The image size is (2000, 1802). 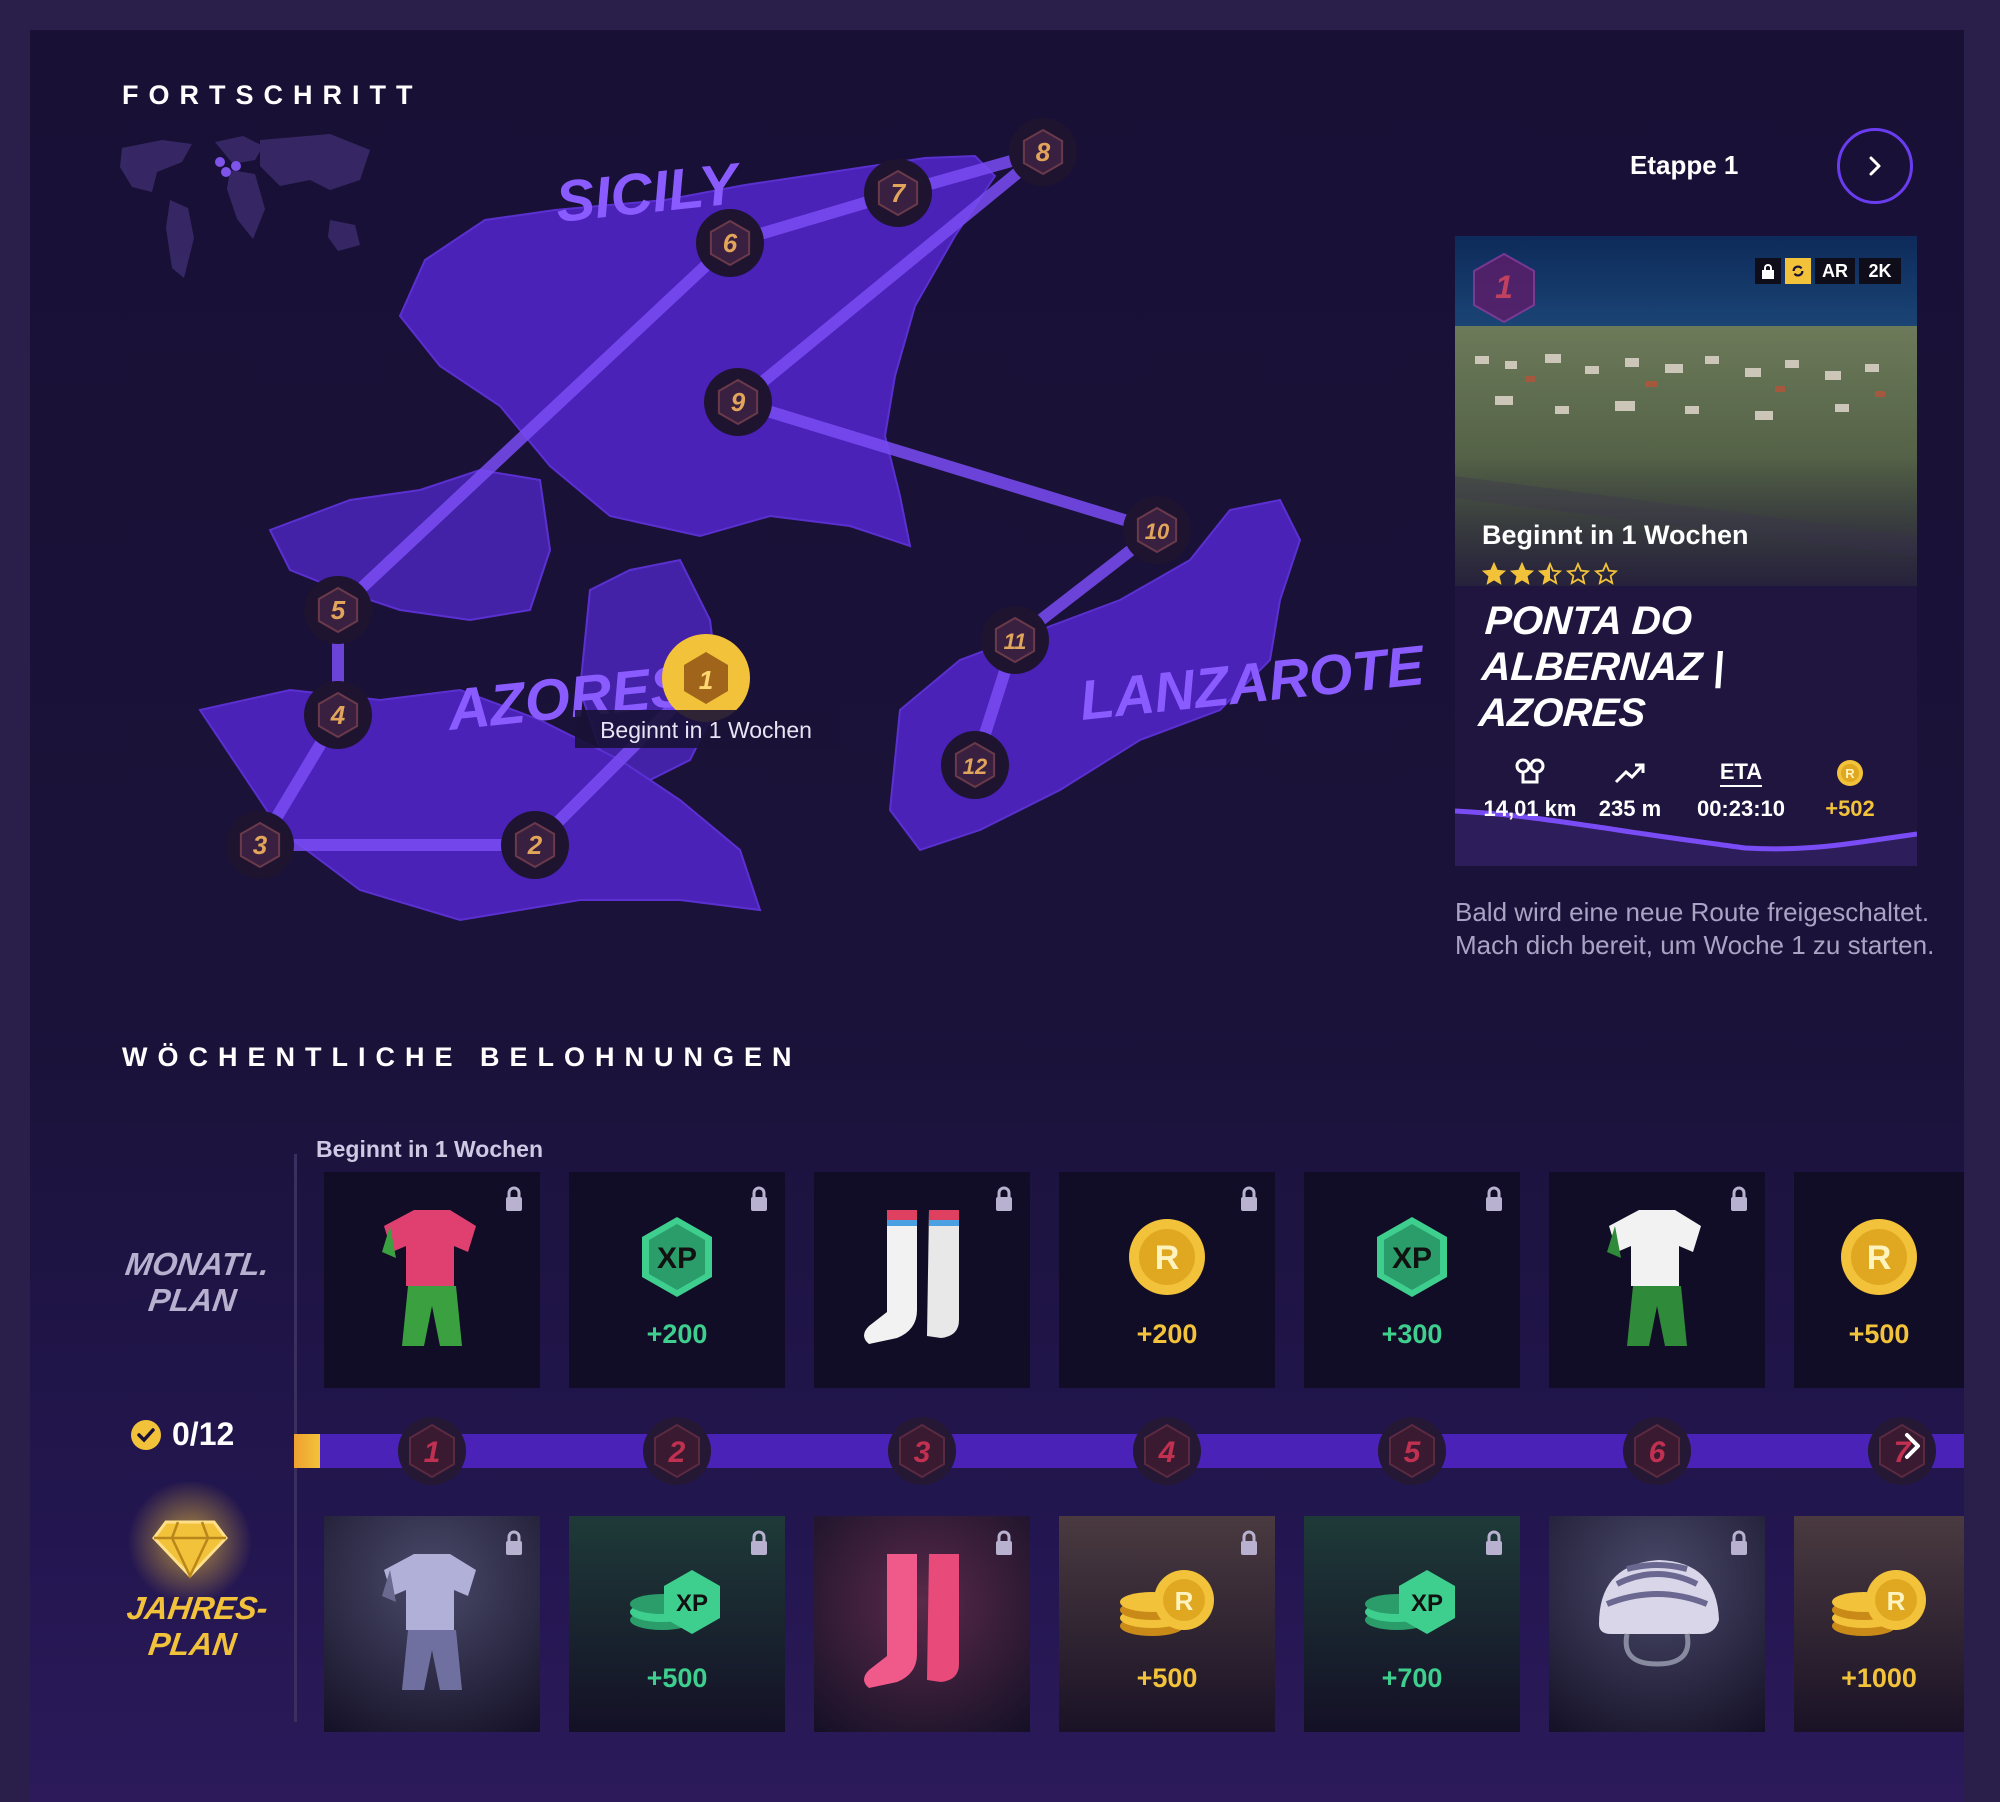 What do you see at coordinates (1412, 1280) in the screenshot?
I see `reward-tile-monthly-5: XP +300` at bounding box center [1412, 1280].